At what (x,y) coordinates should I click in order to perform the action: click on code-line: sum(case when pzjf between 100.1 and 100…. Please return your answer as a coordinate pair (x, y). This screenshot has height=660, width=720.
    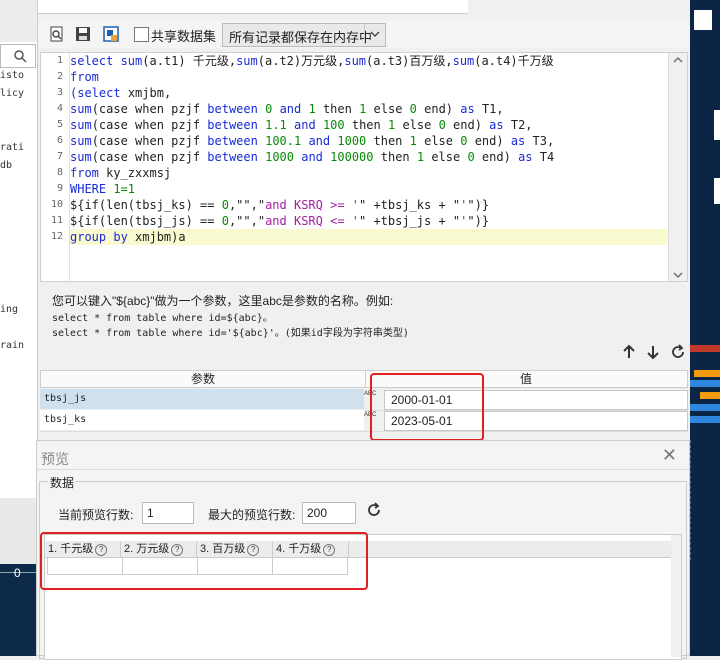
    Looking at the image, I should click on (312, 141).